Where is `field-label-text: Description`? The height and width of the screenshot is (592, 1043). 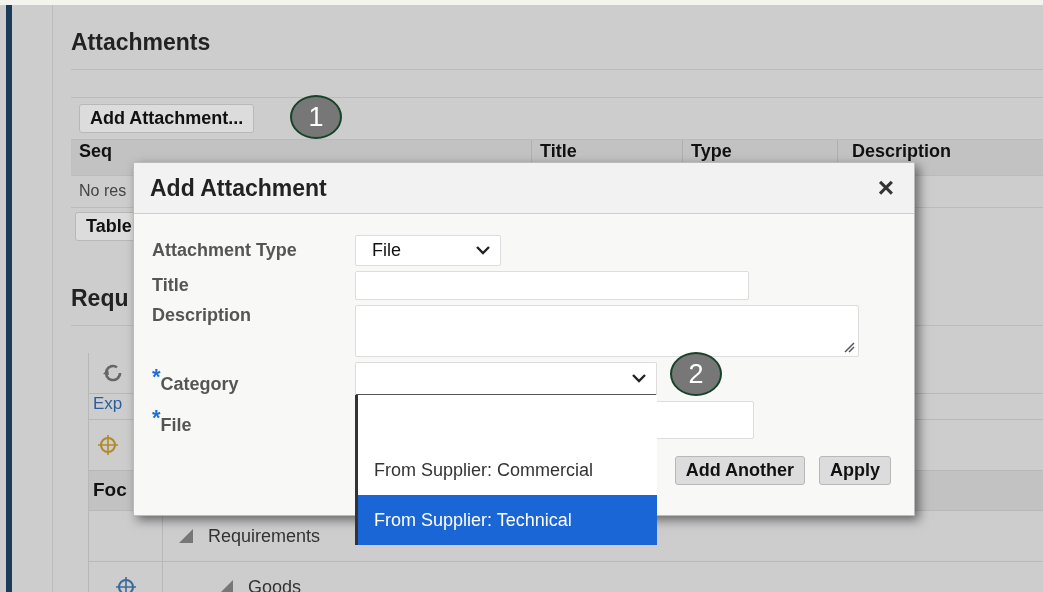
field-label-text: Description is located at coordinates (202, 315).